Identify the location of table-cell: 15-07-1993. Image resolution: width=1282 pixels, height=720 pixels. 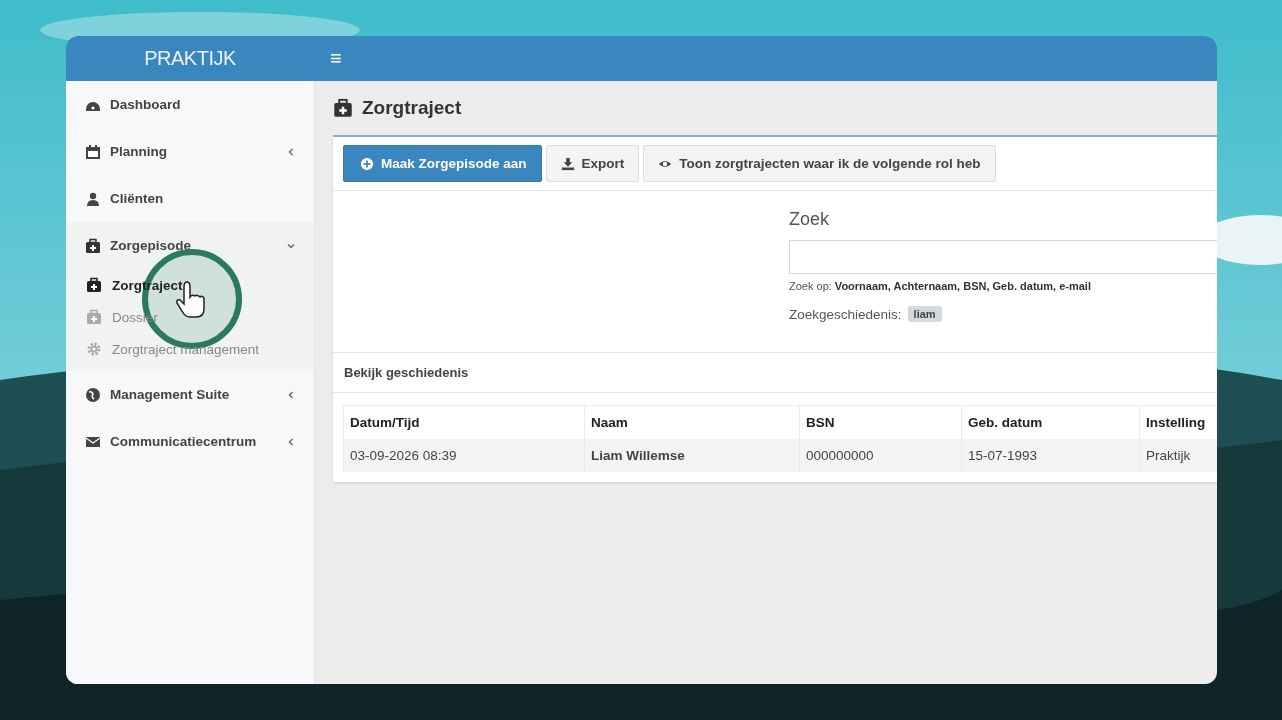
(1050, 455).